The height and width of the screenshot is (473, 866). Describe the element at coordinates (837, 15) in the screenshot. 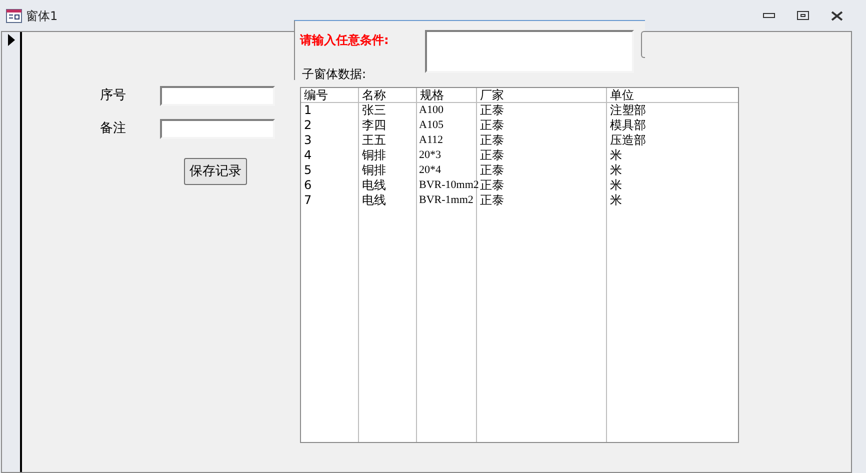

I see `close-icon` at that location.